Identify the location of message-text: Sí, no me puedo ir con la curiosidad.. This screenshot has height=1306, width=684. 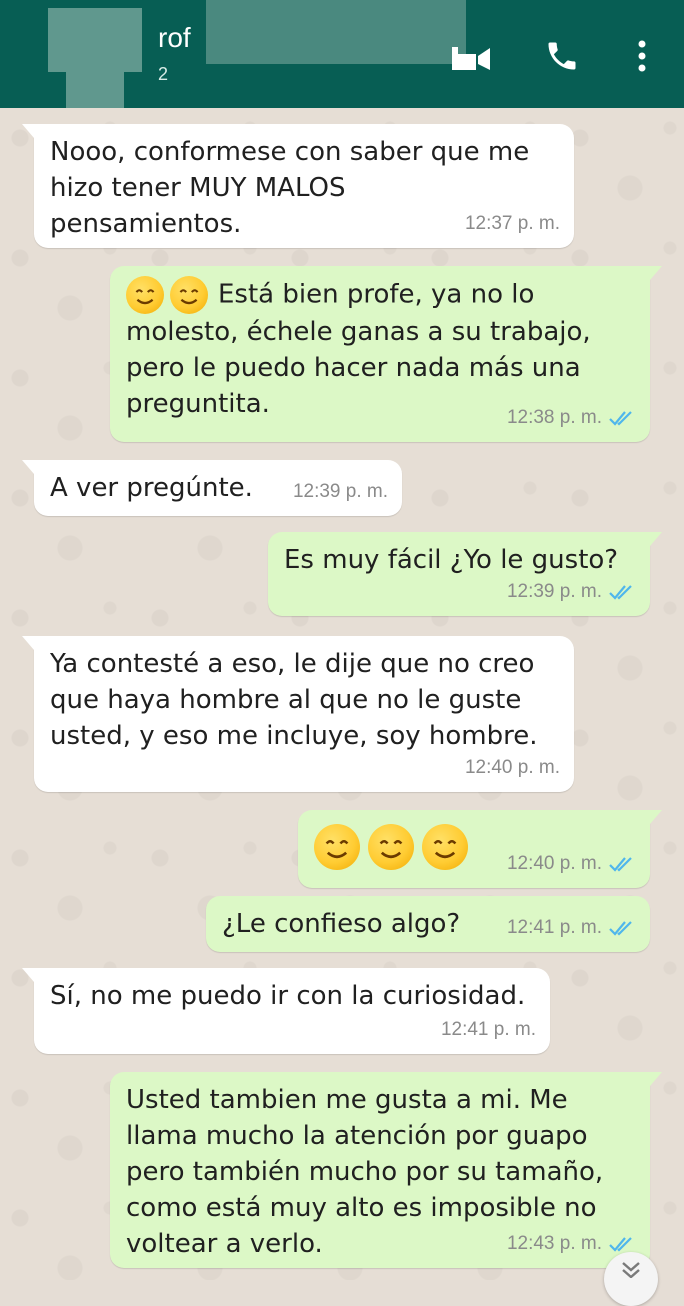
(288, 996).